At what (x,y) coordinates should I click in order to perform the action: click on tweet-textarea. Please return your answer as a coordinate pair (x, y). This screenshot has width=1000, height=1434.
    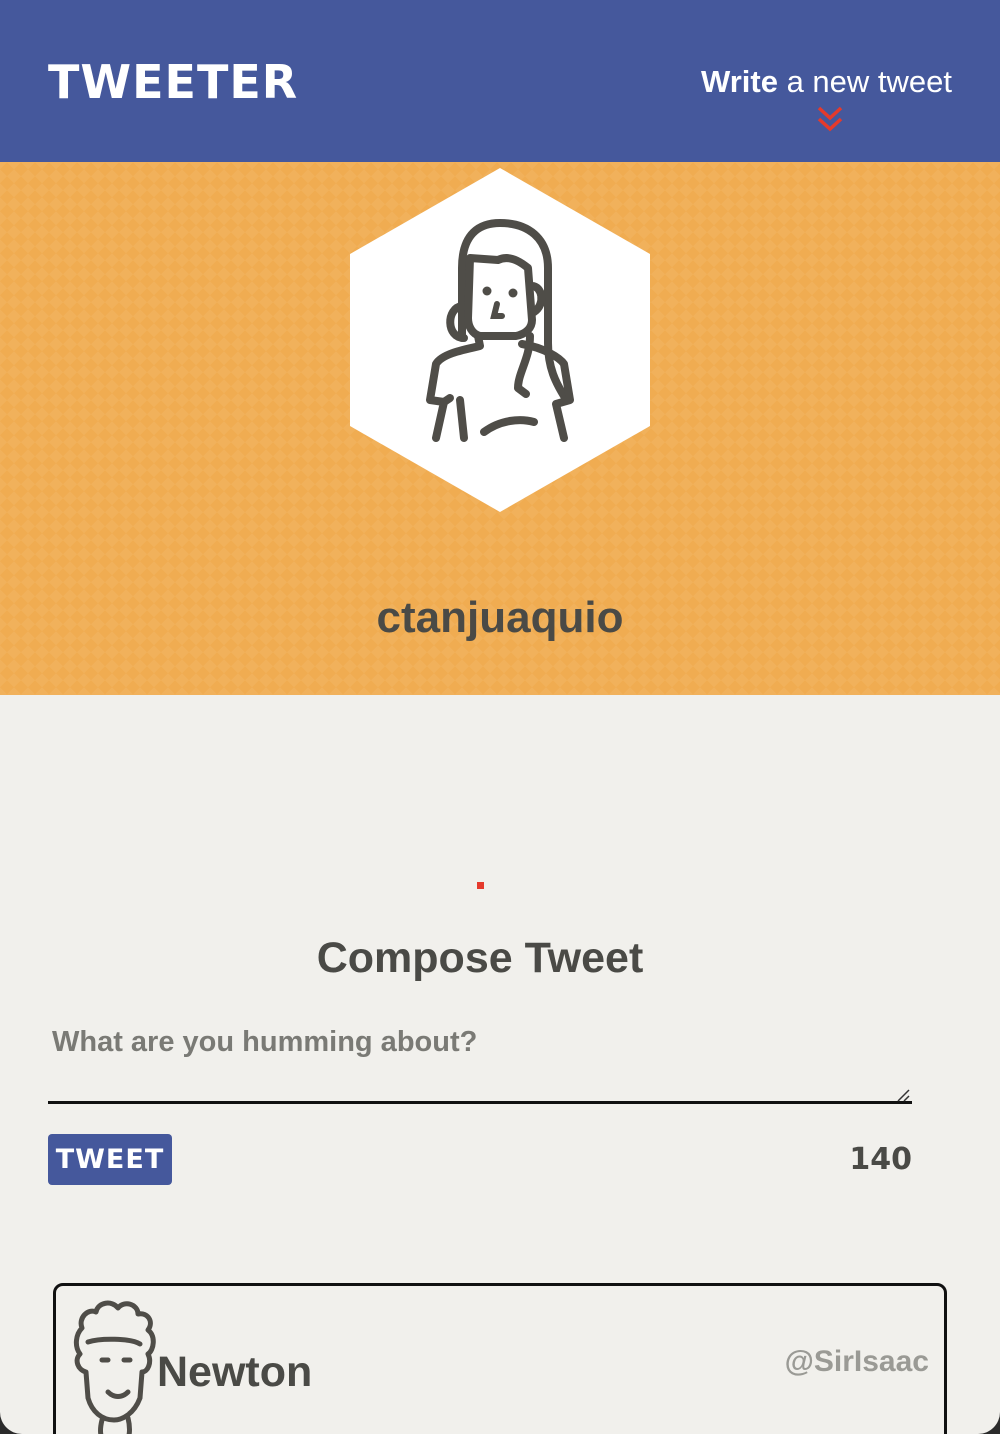
    Looking at the image, I should click on (480, 1062).